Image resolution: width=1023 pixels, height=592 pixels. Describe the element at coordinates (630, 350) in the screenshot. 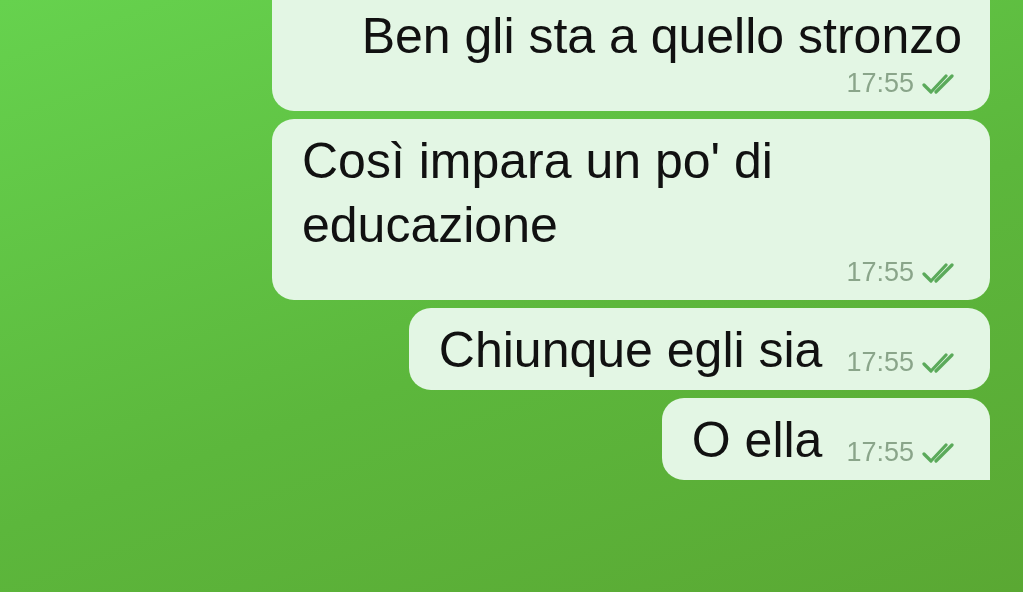

I see `message-text: Chiunque egli sia` at that location.